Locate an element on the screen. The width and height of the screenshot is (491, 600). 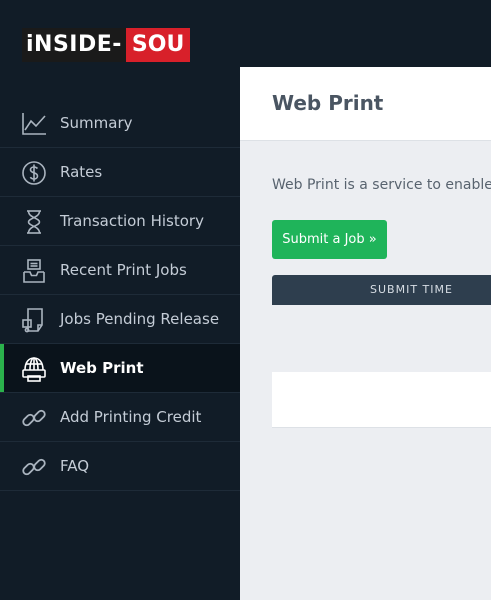
sidebar-item-label: FAQ is located at coordinates (75, 466).